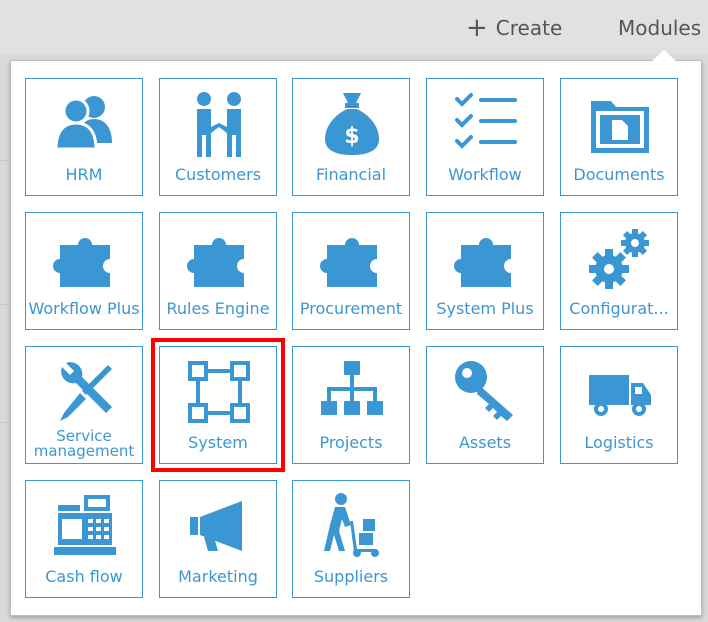  I want to click on money-bag-icon: $, so click(352, 124).